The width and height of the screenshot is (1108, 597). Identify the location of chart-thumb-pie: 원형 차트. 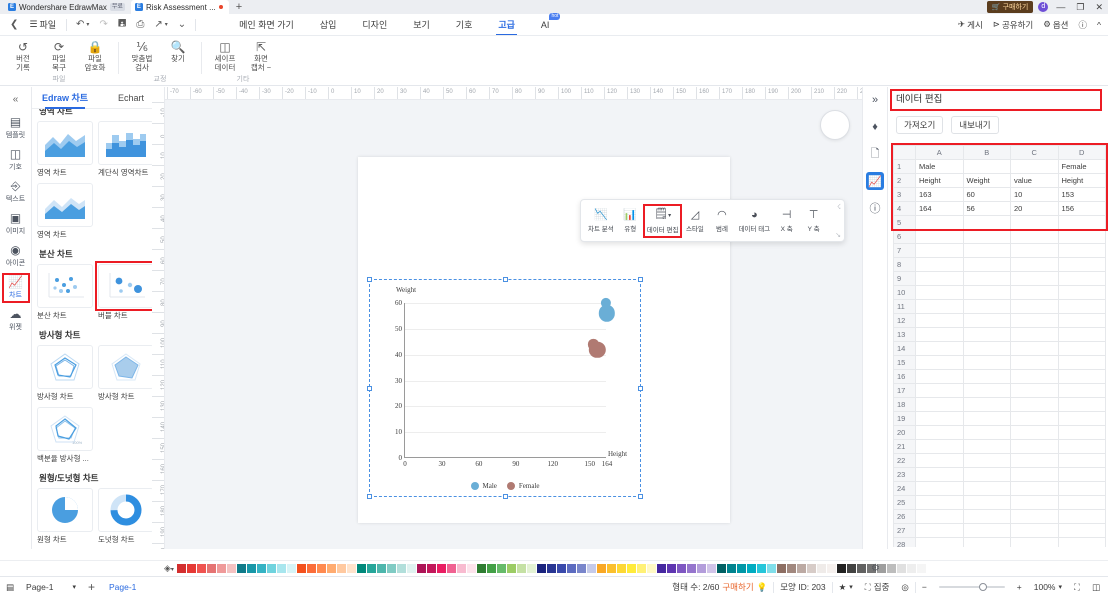
(65, 516).